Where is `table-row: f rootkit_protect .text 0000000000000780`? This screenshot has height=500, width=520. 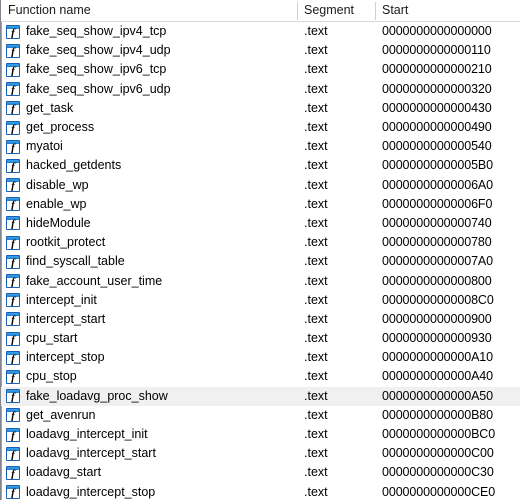 table-row: f rootkit_protect .text 0000000000000780 is located at coordinates (260, 242).